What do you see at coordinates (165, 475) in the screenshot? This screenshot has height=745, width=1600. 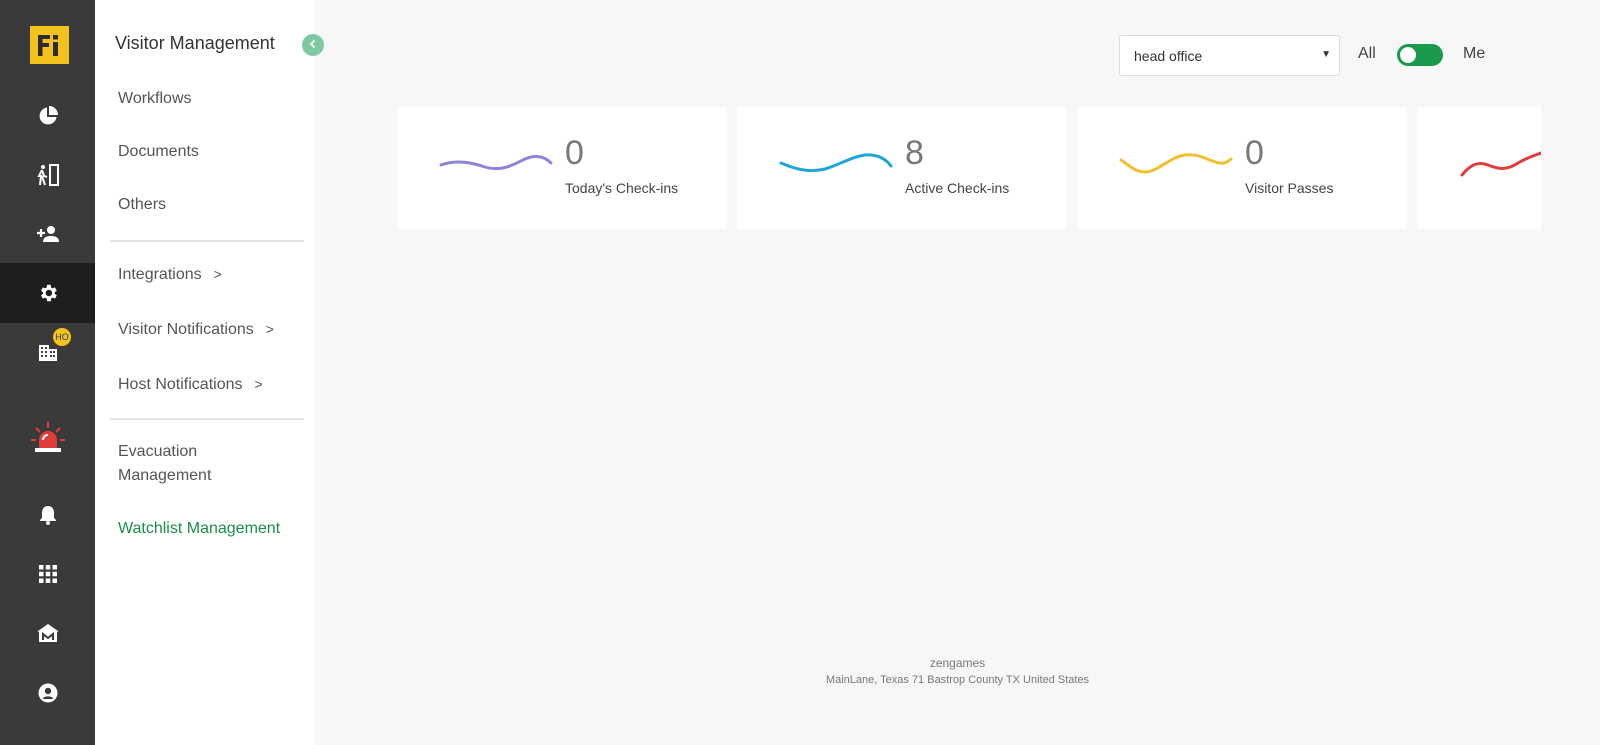 I see `menu-item-label: Management` at bounding box center [165, 475].